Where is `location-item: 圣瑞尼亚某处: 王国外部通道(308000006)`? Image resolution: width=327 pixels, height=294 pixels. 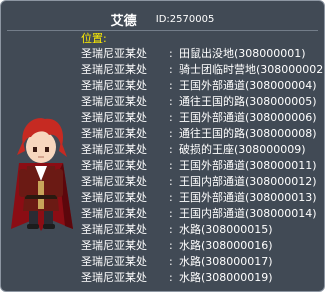 location-item: 圣瑞尼亚某处: 王国外部通道(308000006) is located at coordinates (202, 118).